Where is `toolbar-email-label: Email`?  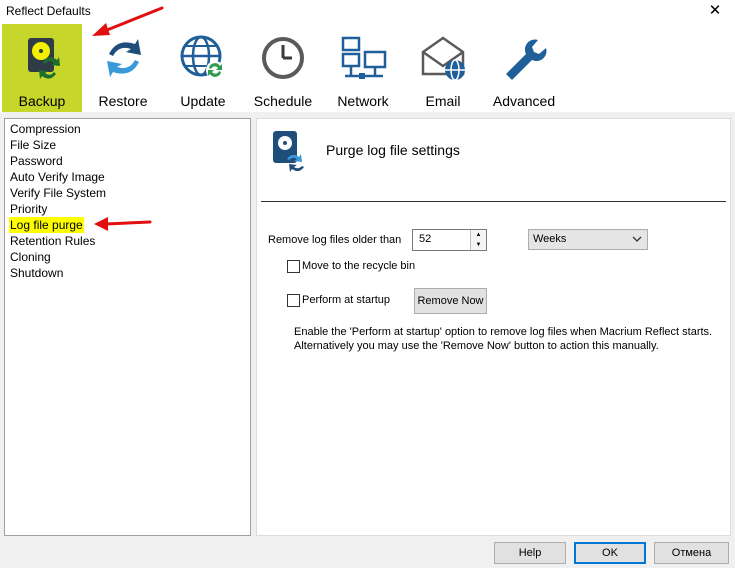
toolbar-email-label: Email is located at coordinates (443, 101).